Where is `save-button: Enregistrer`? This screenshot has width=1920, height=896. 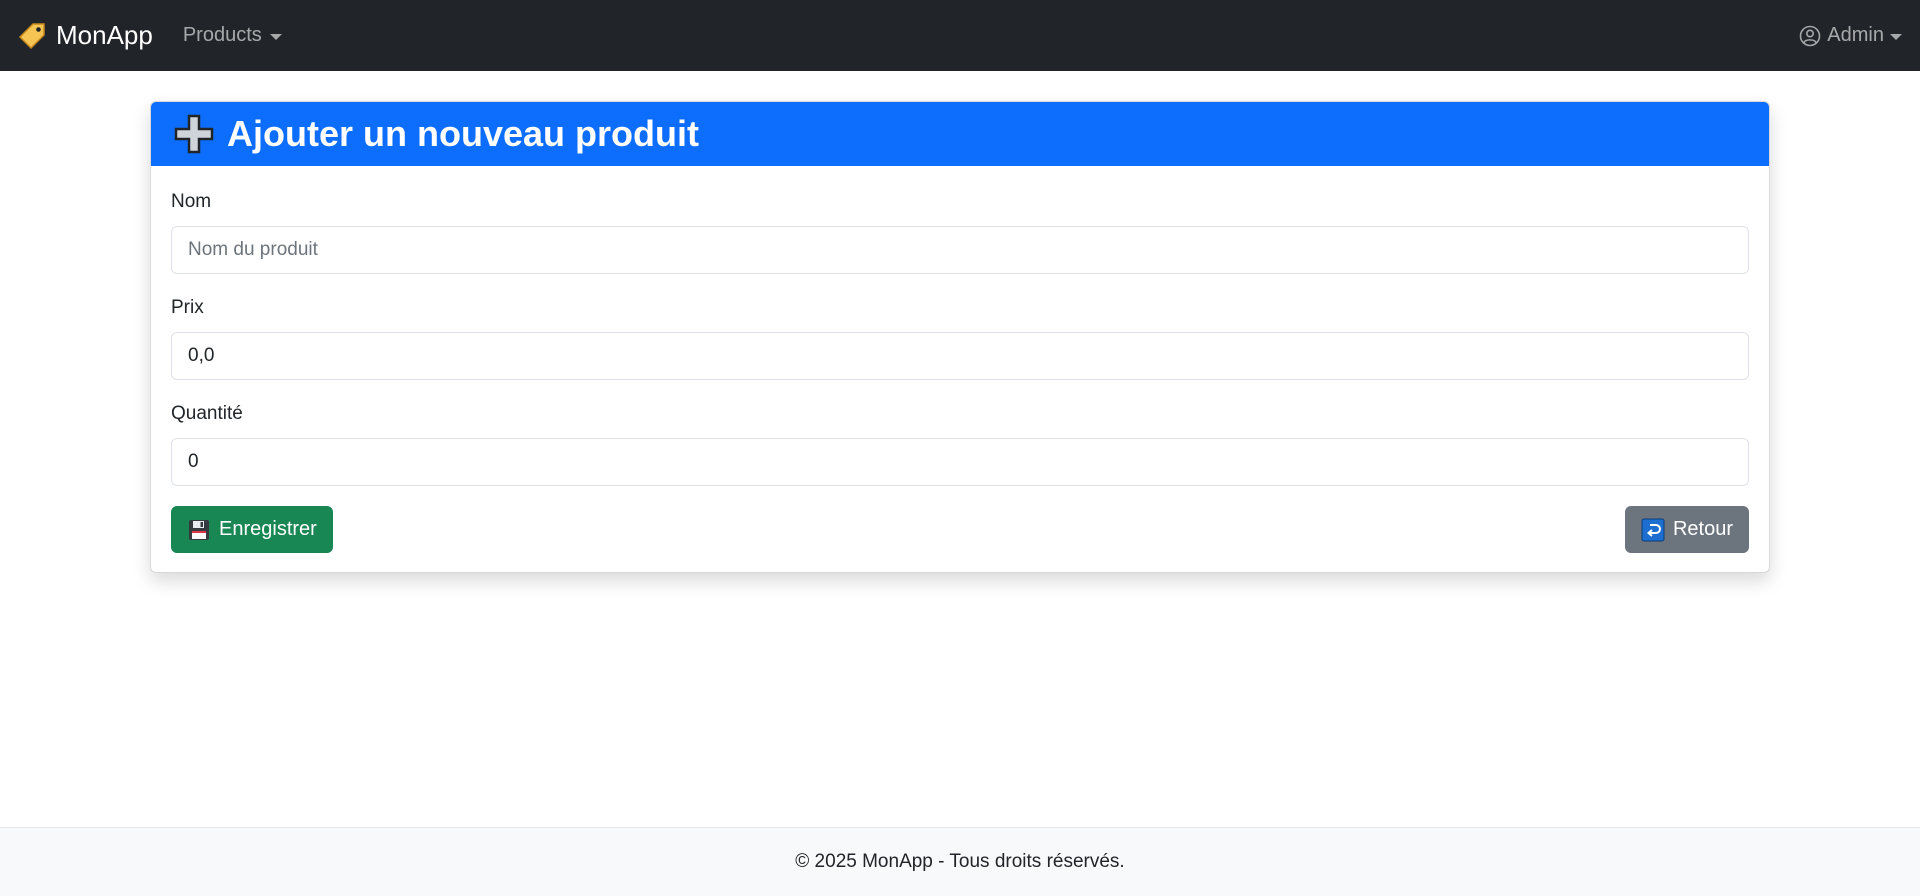
save-button: Enregistrer is located at coordinates (252, 529).